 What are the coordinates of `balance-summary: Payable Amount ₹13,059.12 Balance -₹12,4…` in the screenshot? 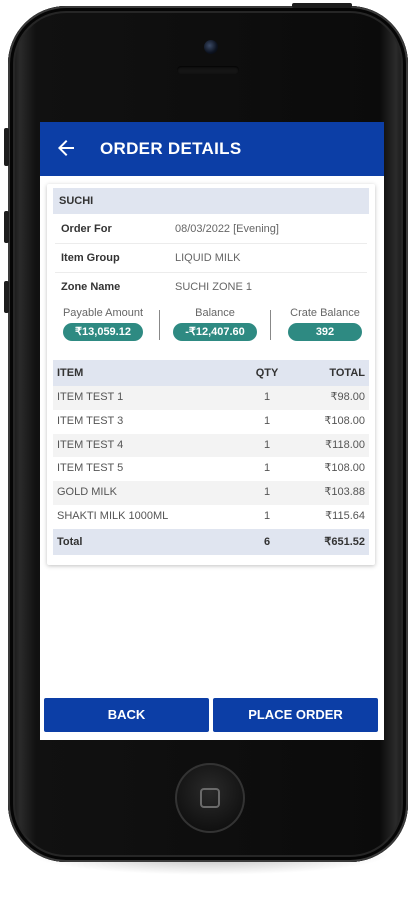 It's located at (211, 326).